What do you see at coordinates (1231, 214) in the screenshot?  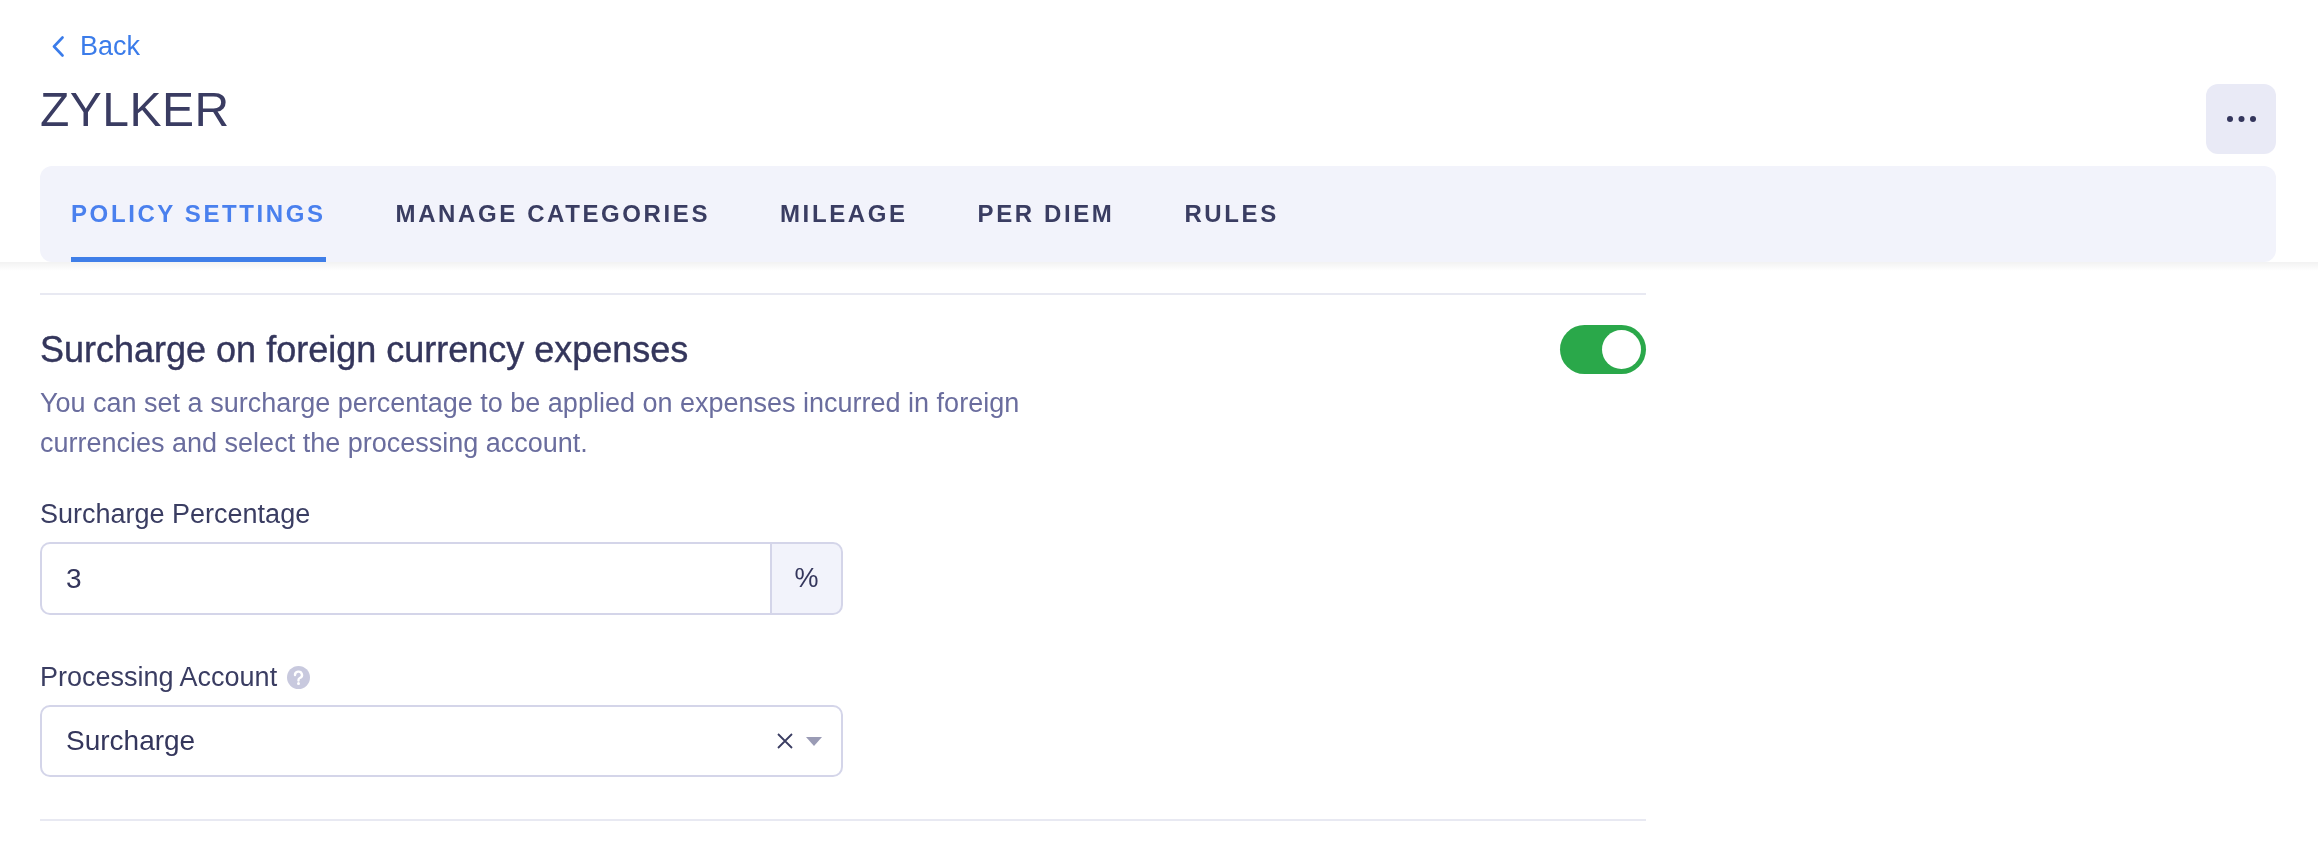 I see `tab: RULES` at bounding box center [1231, 214].